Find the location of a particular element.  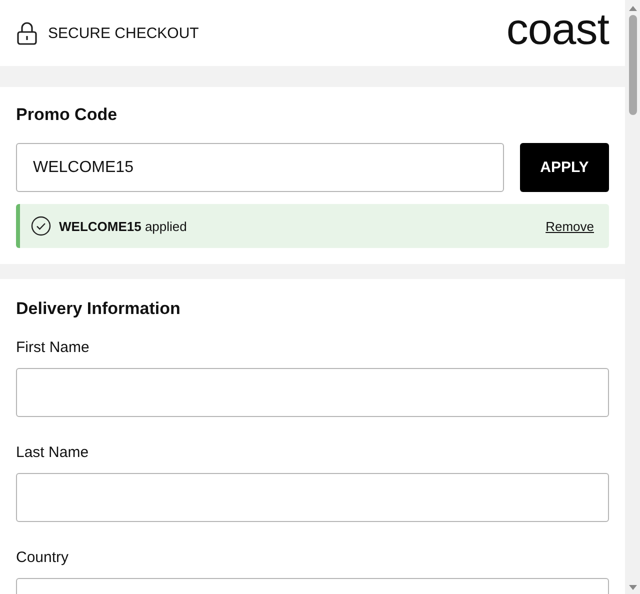

promo-applied-message: WELCOME15 applied is located at coordinates (123, 226).